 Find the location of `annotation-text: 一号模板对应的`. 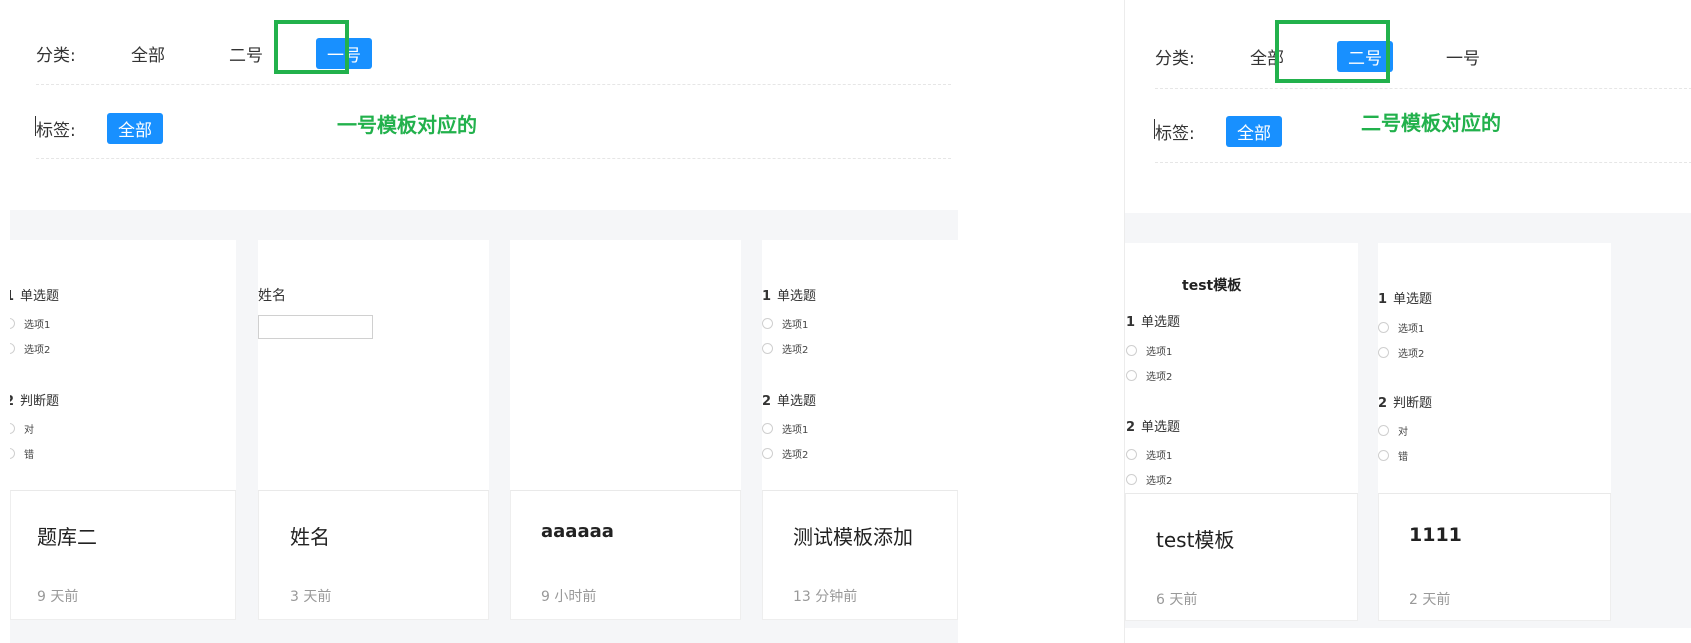

annotation-text: 一号模板对应的 is located at coordinates (407, 125).